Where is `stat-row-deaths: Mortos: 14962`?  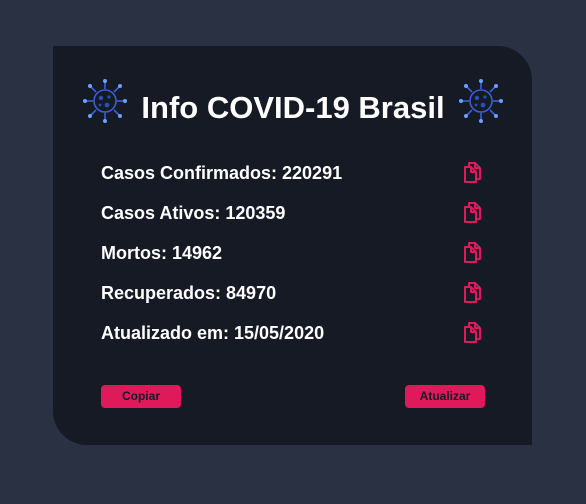 stat-row-deaths: Mortos: 14962 is located at coordinates (301, 253).